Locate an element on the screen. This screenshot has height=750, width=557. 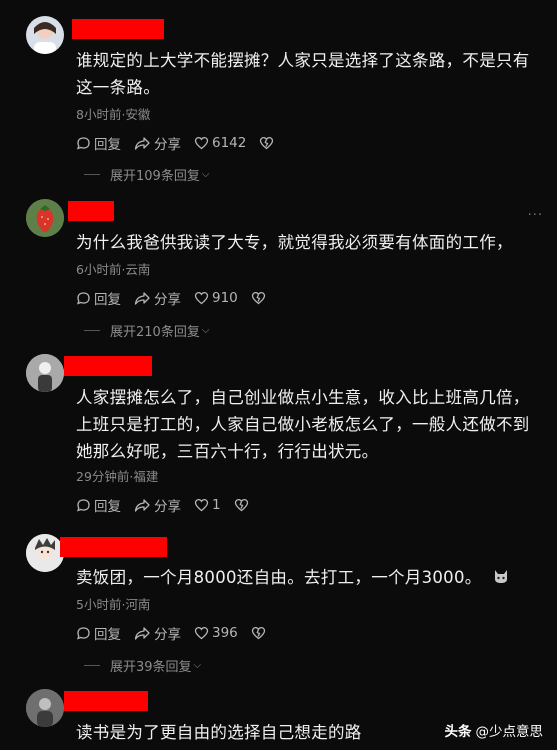
like-button: 6142 is located at coordinates (220, 143).